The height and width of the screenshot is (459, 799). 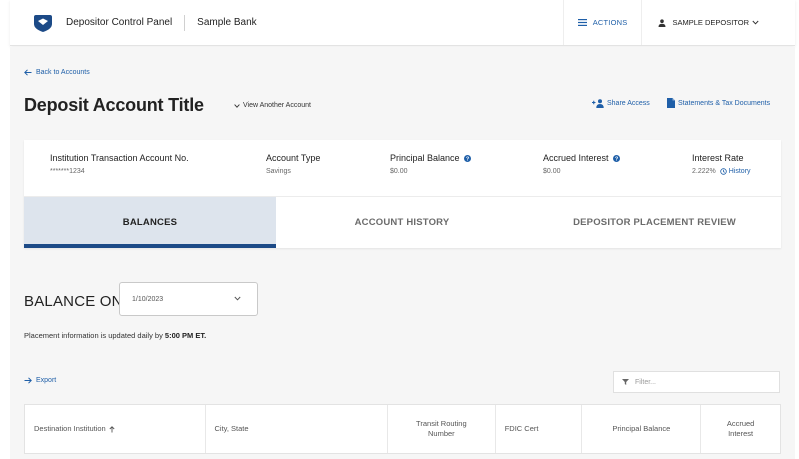 I want to click on column-label-destination-institution: Destination Institution, so click(x=70, y=428).